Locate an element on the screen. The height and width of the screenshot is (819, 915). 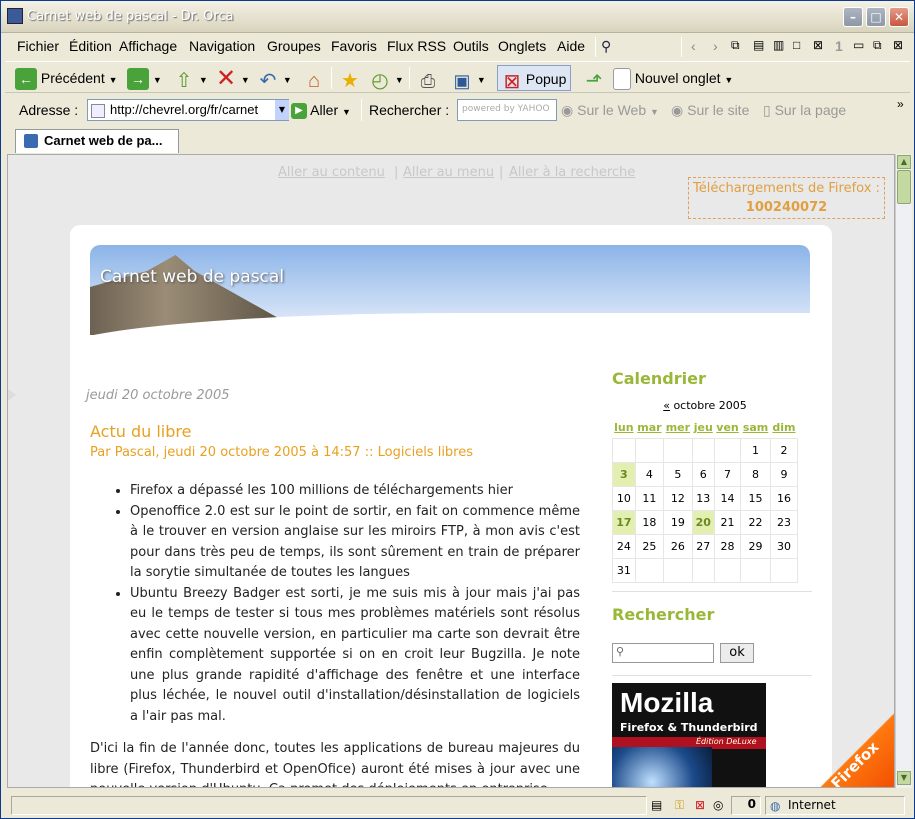
new-tab-button: Nouvel onglet ▼ is located at coordinates (673, 78).